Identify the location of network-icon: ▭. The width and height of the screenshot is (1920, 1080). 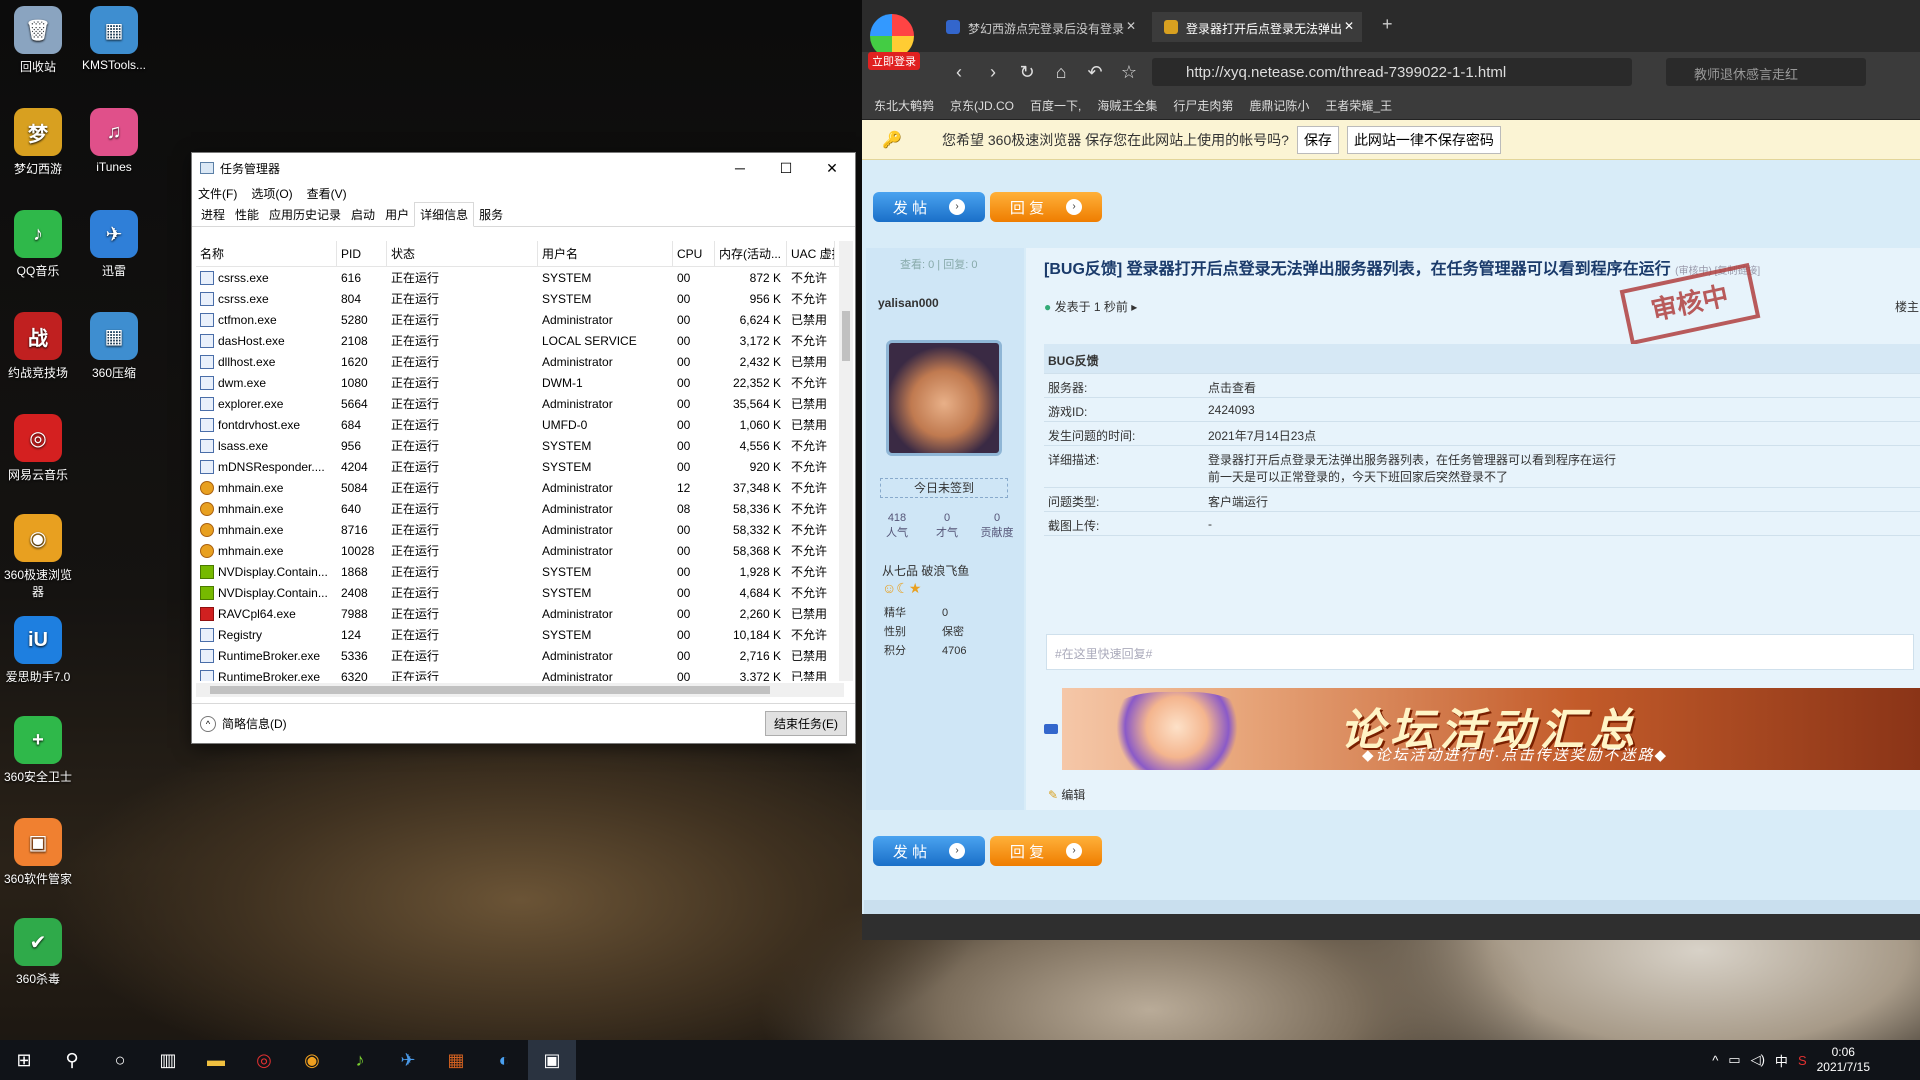
(1734, 1060).